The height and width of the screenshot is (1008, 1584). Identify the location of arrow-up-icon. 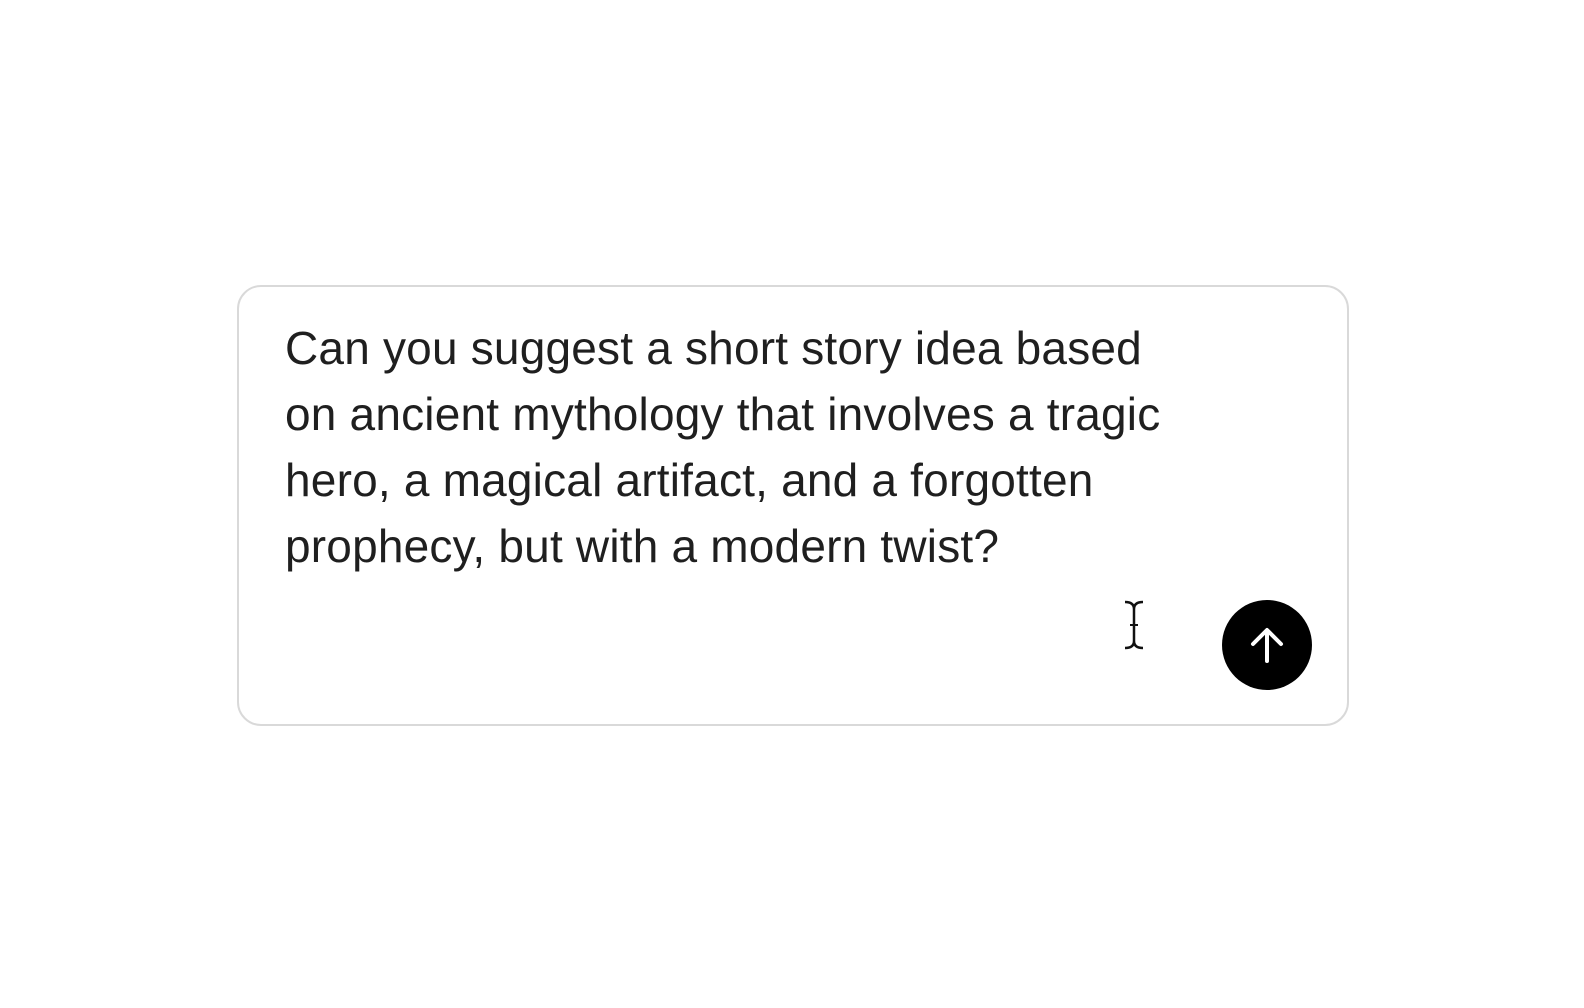
(1267, 645).